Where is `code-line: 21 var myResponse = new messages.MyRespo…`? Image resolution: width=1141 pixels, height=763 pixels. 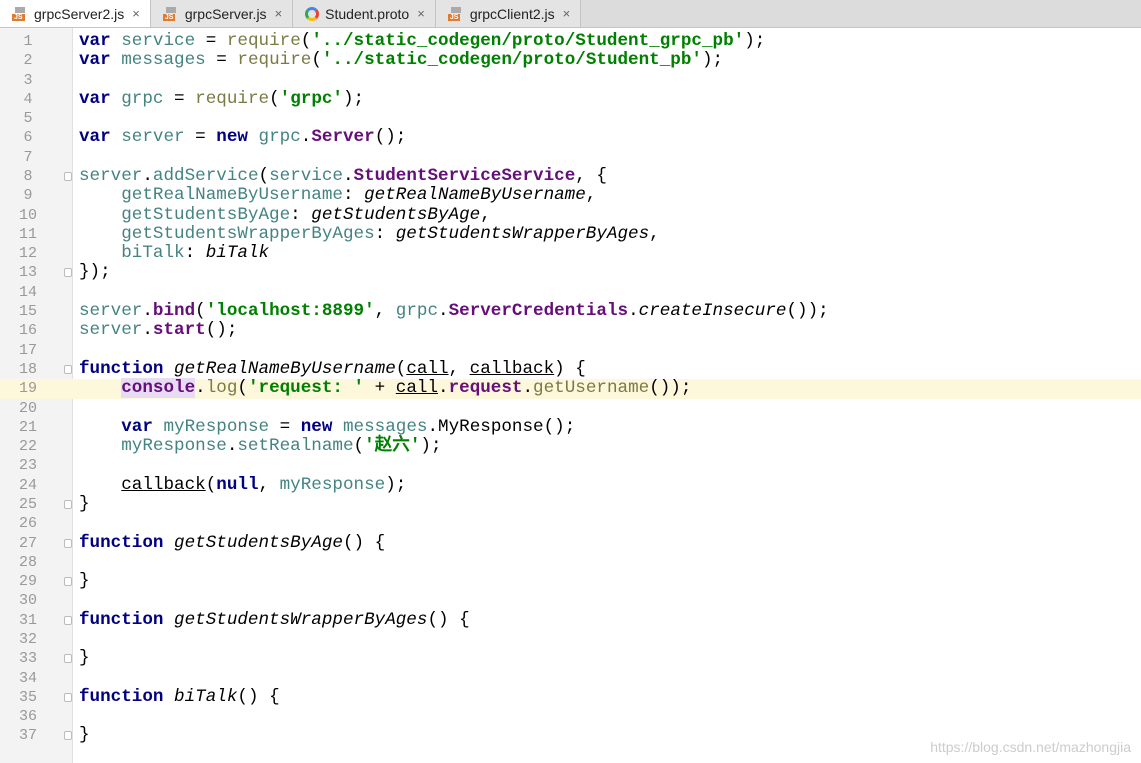
code-line: 21 var myResponse = new messages.MyRespo… is located at coordinates (570, 426).